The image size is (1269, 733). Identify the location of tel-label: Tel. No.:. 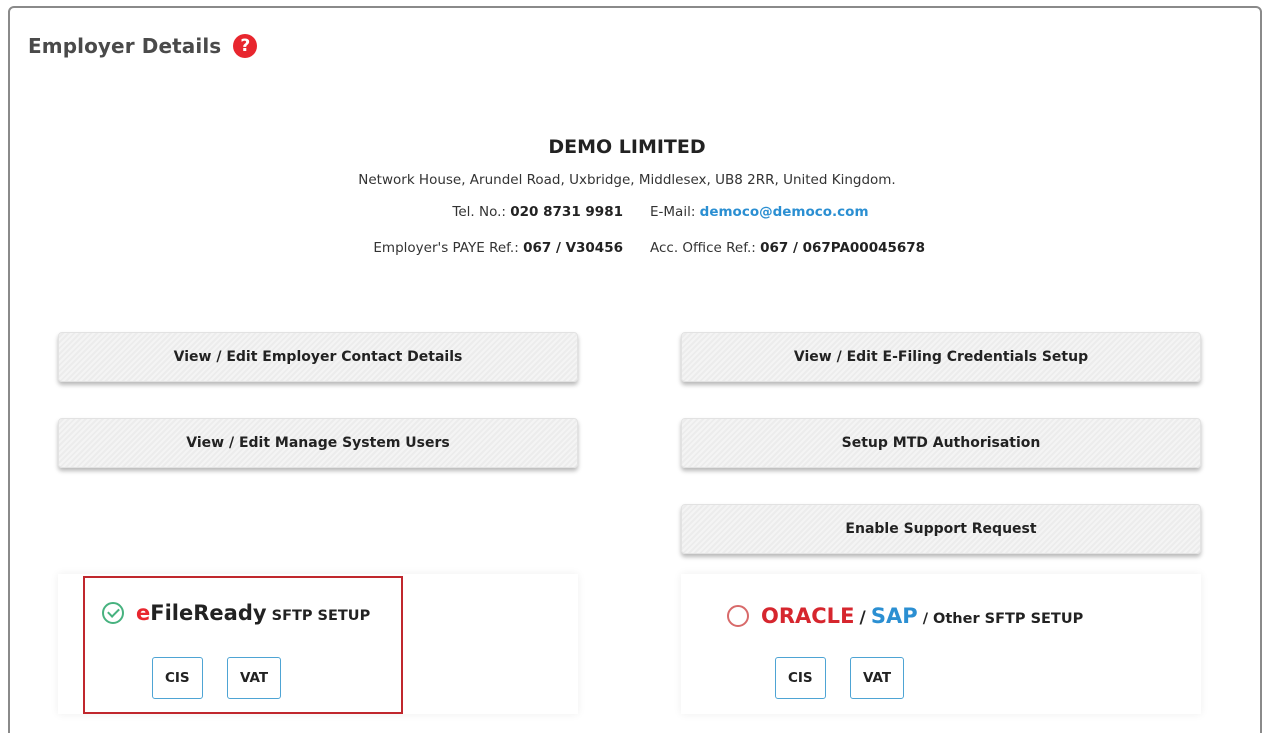
(479, 212).